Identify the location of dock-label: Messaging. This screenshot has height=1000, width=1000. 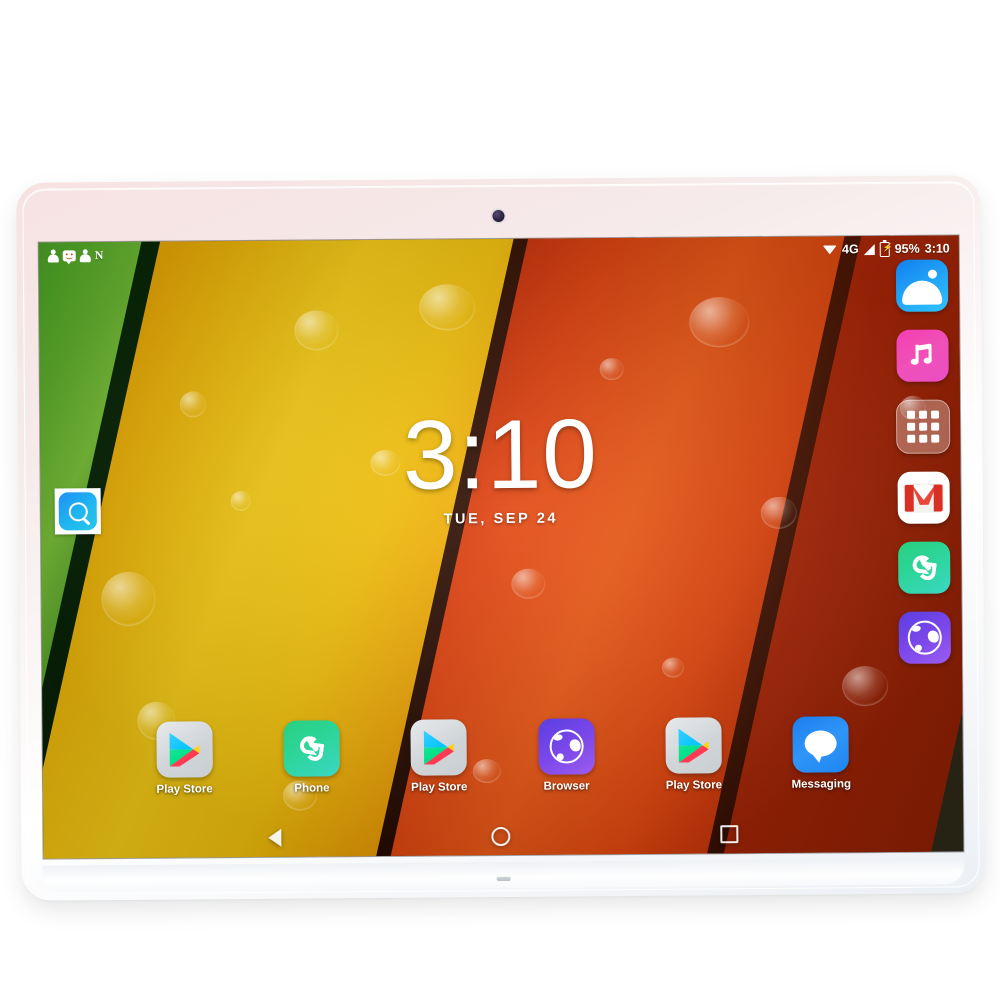
(821, 784).